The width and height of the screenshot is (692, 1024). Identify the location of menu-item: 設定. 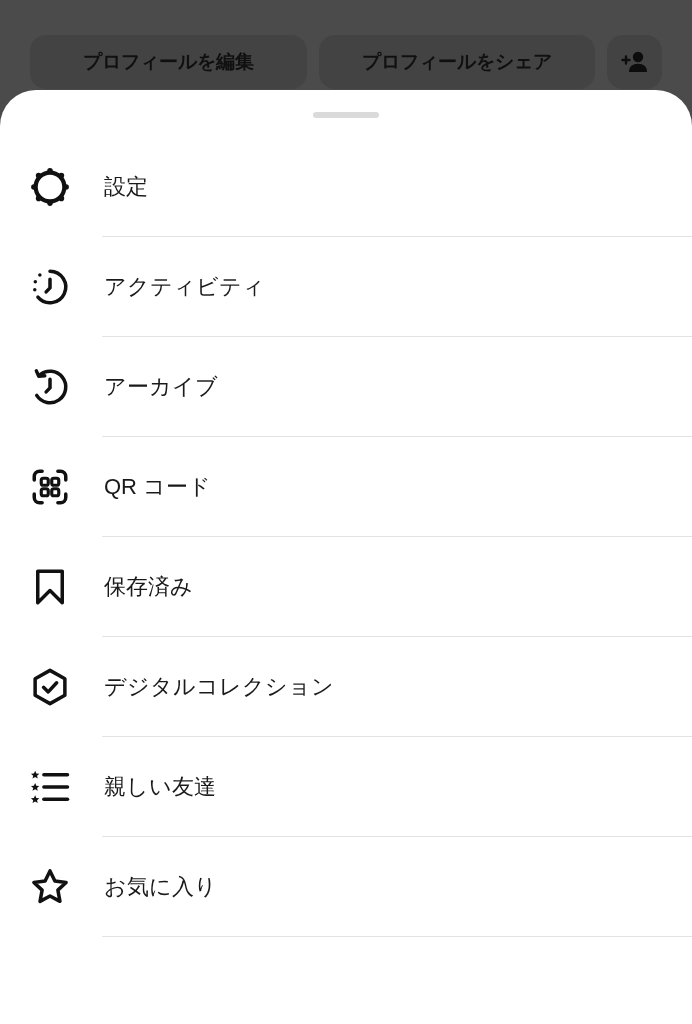
(346, 187).